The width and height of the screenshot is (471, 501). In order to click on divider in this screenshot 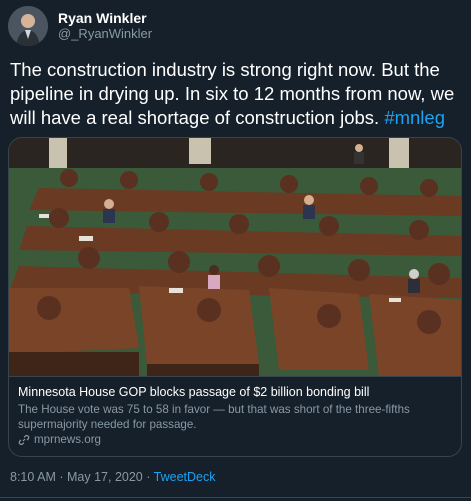, I will do `click(235, 497)`.